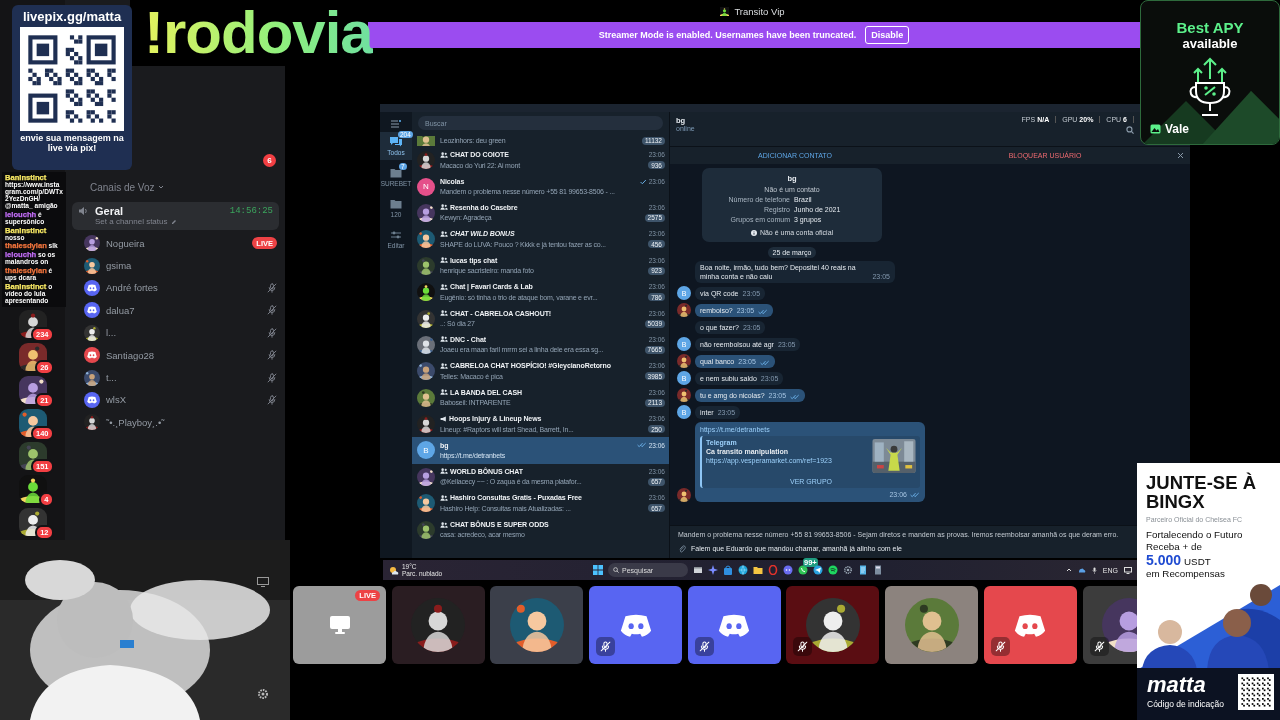 The height and width of the screenshot is (720, 1280). Describe the element at coordinates (1155, 129) in the screenshot. I see `photo-logo-icon` at that location.